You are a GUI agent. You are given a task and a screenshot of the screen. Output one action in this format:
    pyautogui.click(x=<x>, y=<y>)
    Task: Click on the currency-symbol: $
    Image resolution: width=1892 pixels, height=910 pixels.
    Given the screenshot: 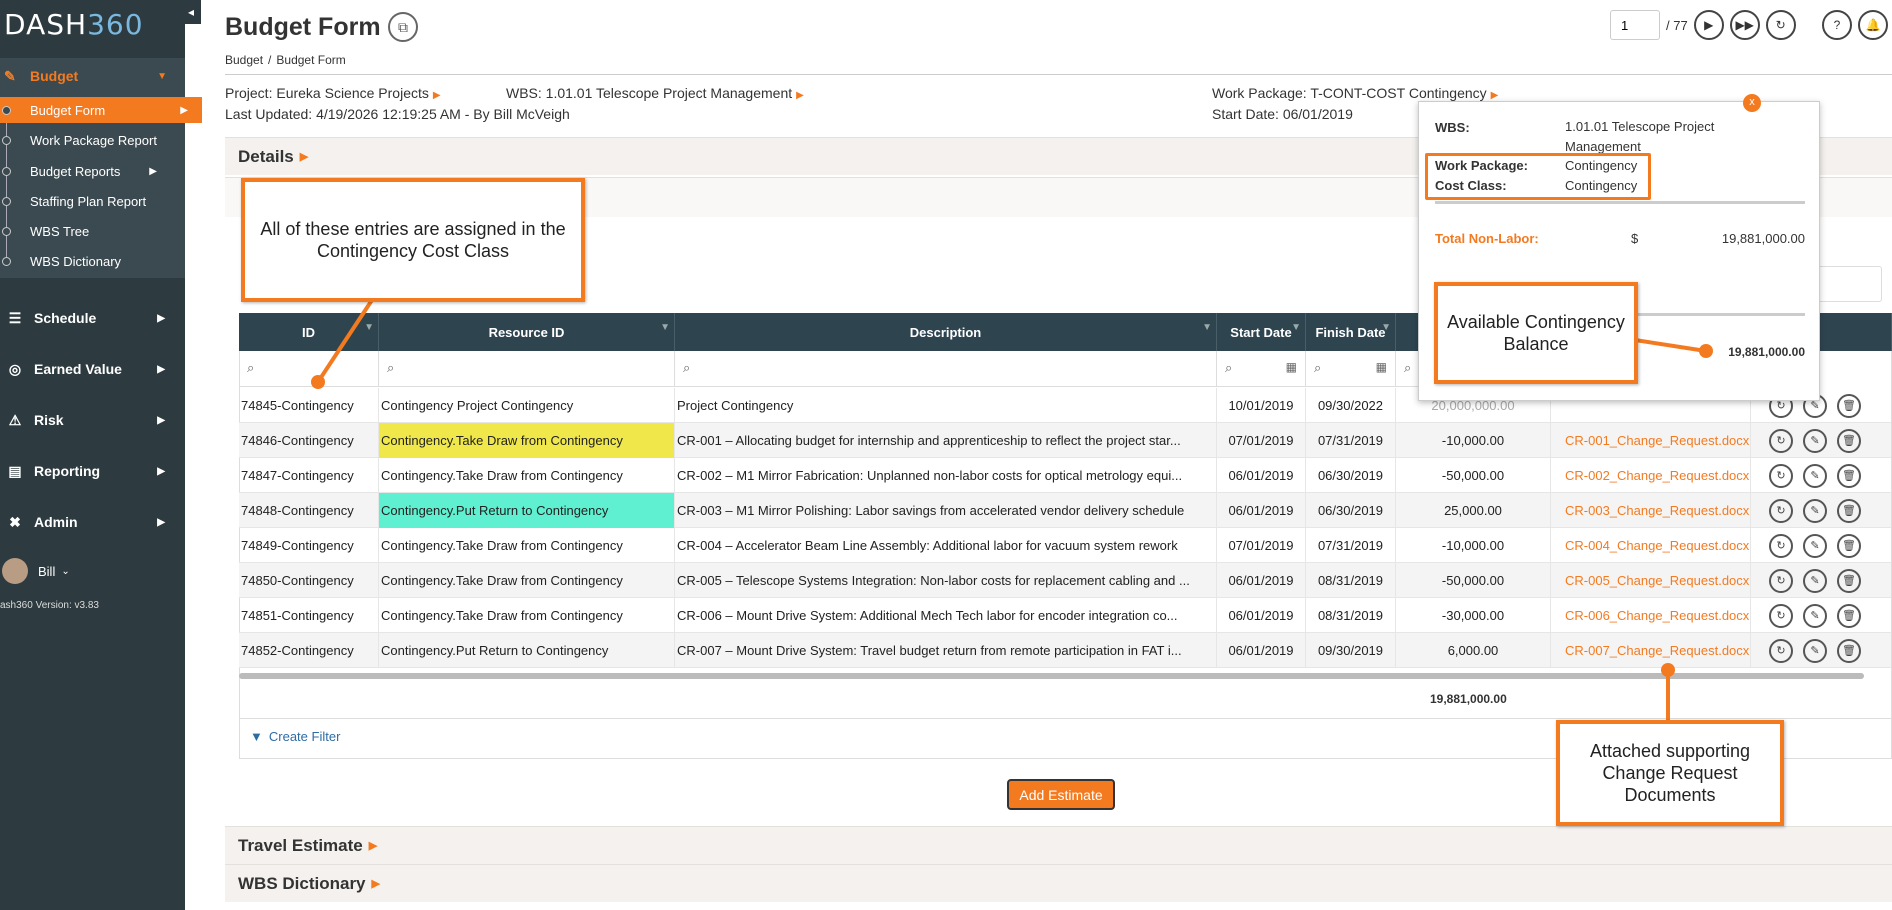 What is the action you would take?
    pyautogui.click(x=1635, y=238)
    